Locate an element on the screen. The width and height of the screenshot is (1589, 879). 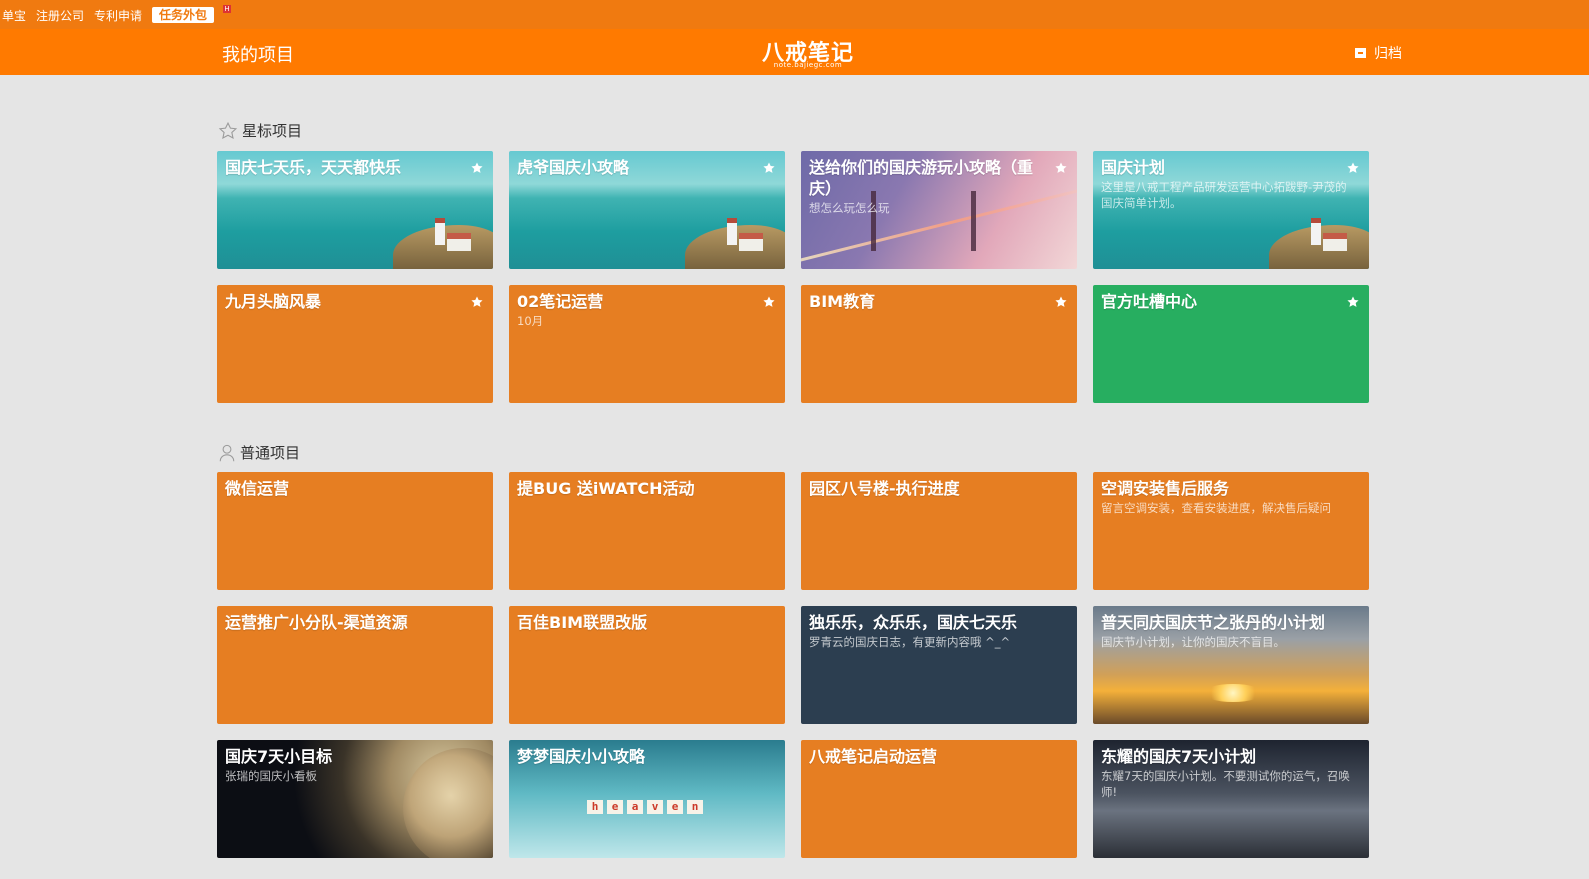
heaven-letter: a is located at coordinates (635, 807).